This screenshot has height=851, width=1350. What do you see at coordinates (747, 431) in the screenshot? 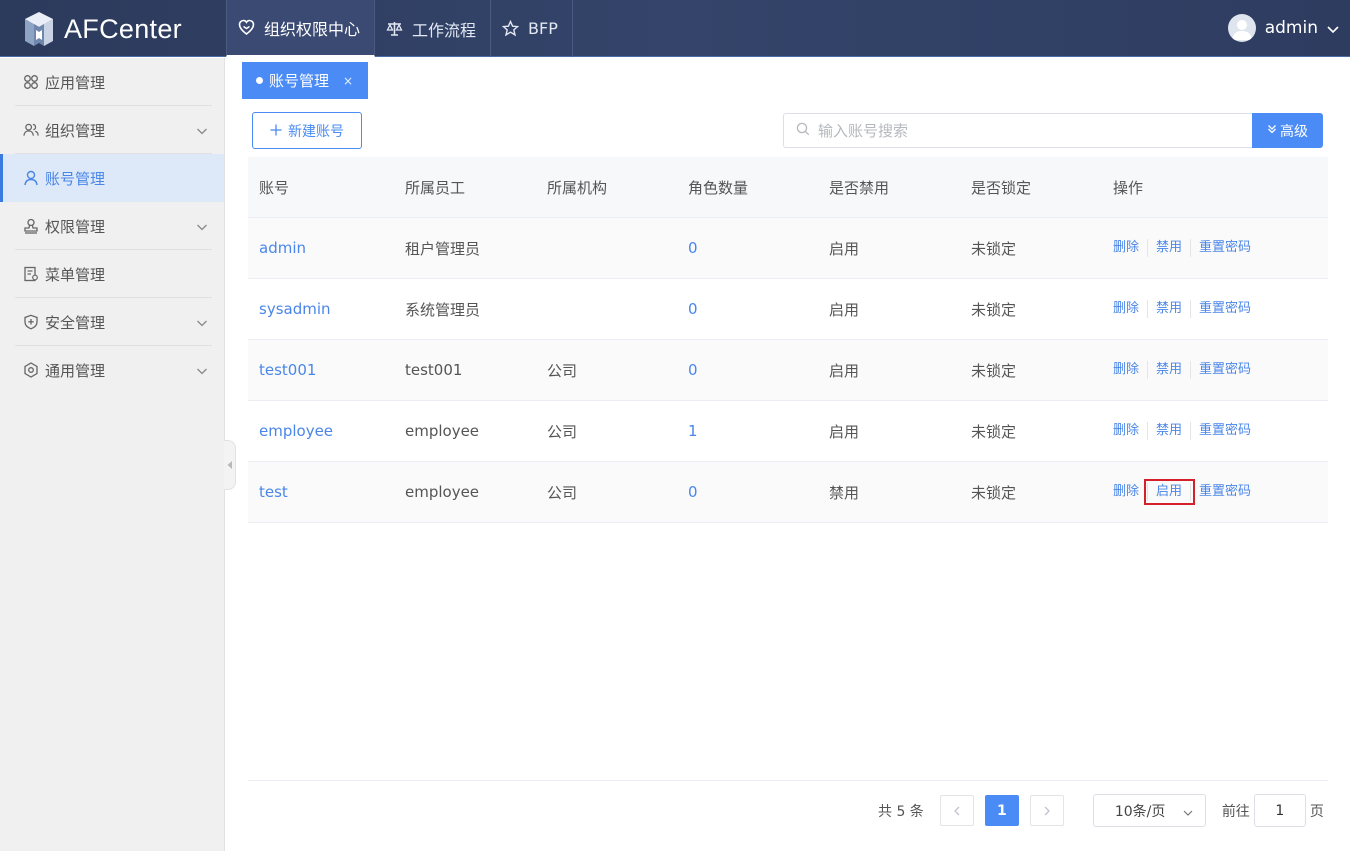
I see `role-count-link: 1` at bounding box center [747, 431].